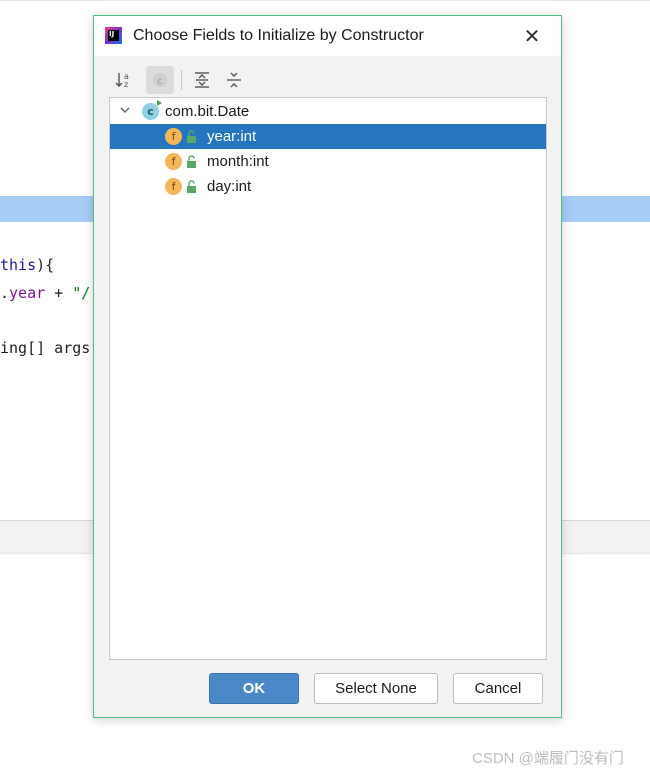  Describe the element at coordinates (181, 80) in the screenshot. I see `toolbar-separator` at that location.